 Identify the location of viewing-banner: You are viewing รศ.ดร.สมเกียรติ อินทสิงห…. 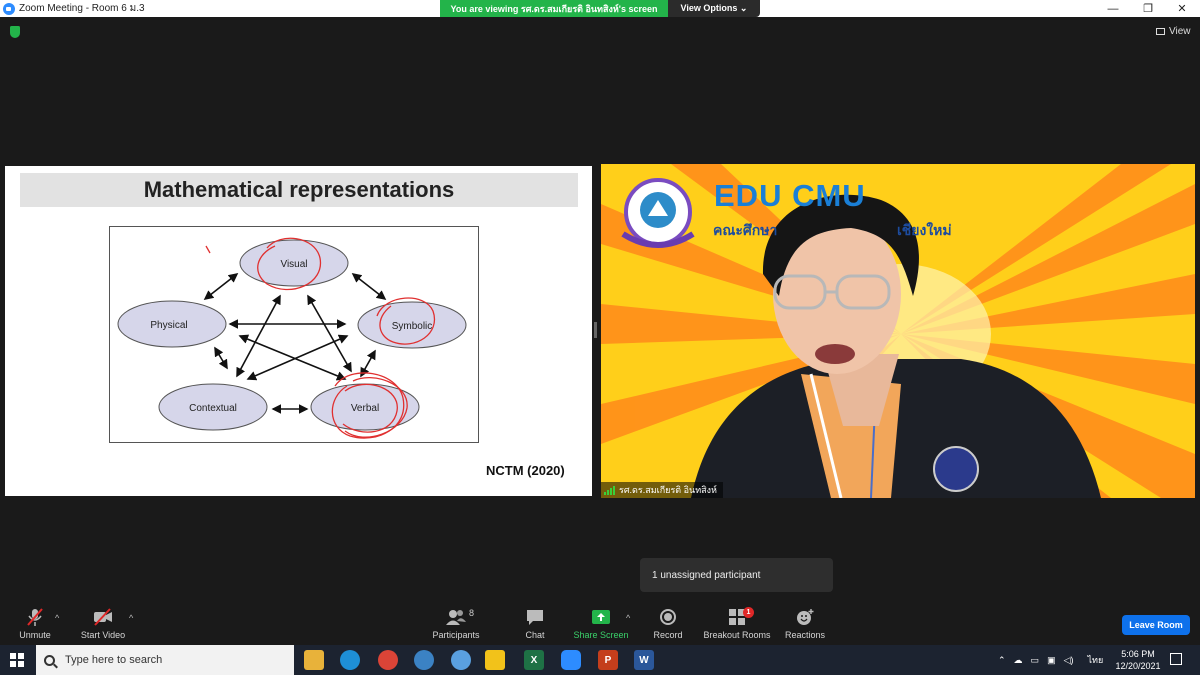
(554, 8).